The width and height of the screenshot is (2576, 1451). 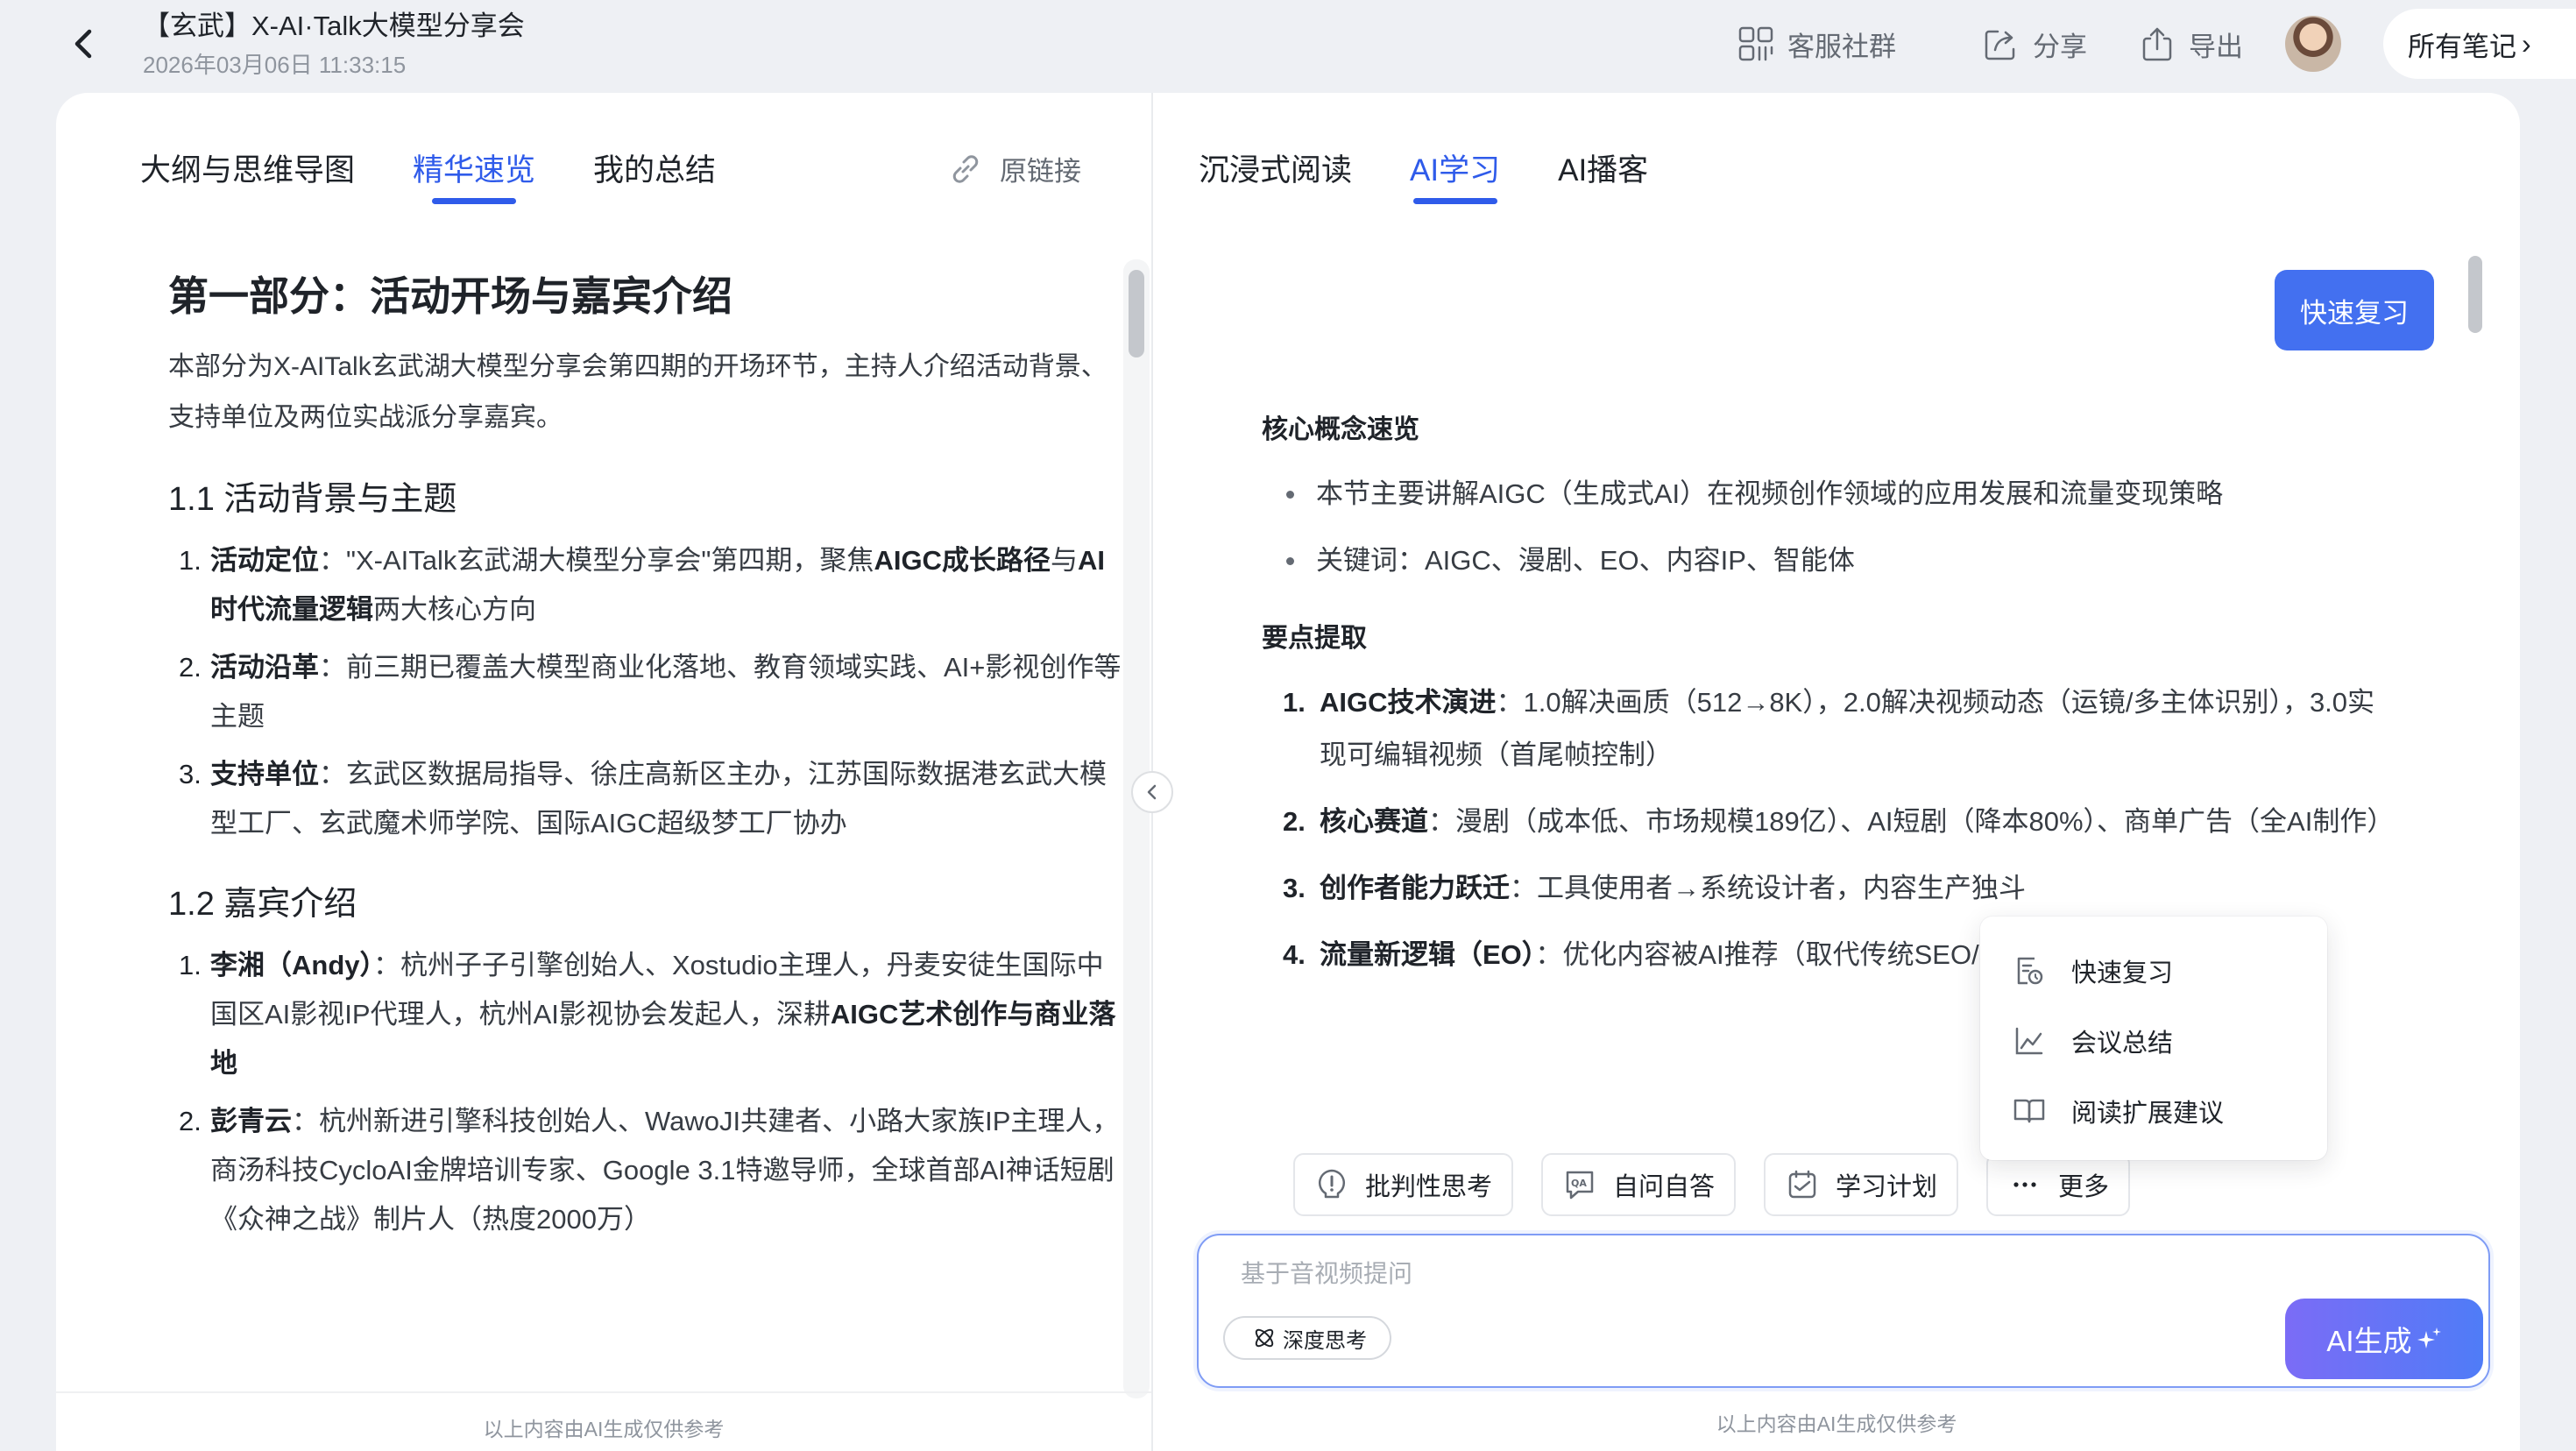 What do you see at coordinates (1136, 828) in the screenshot?
I see `left-scrollbar` at bounding box center [1136, 828].